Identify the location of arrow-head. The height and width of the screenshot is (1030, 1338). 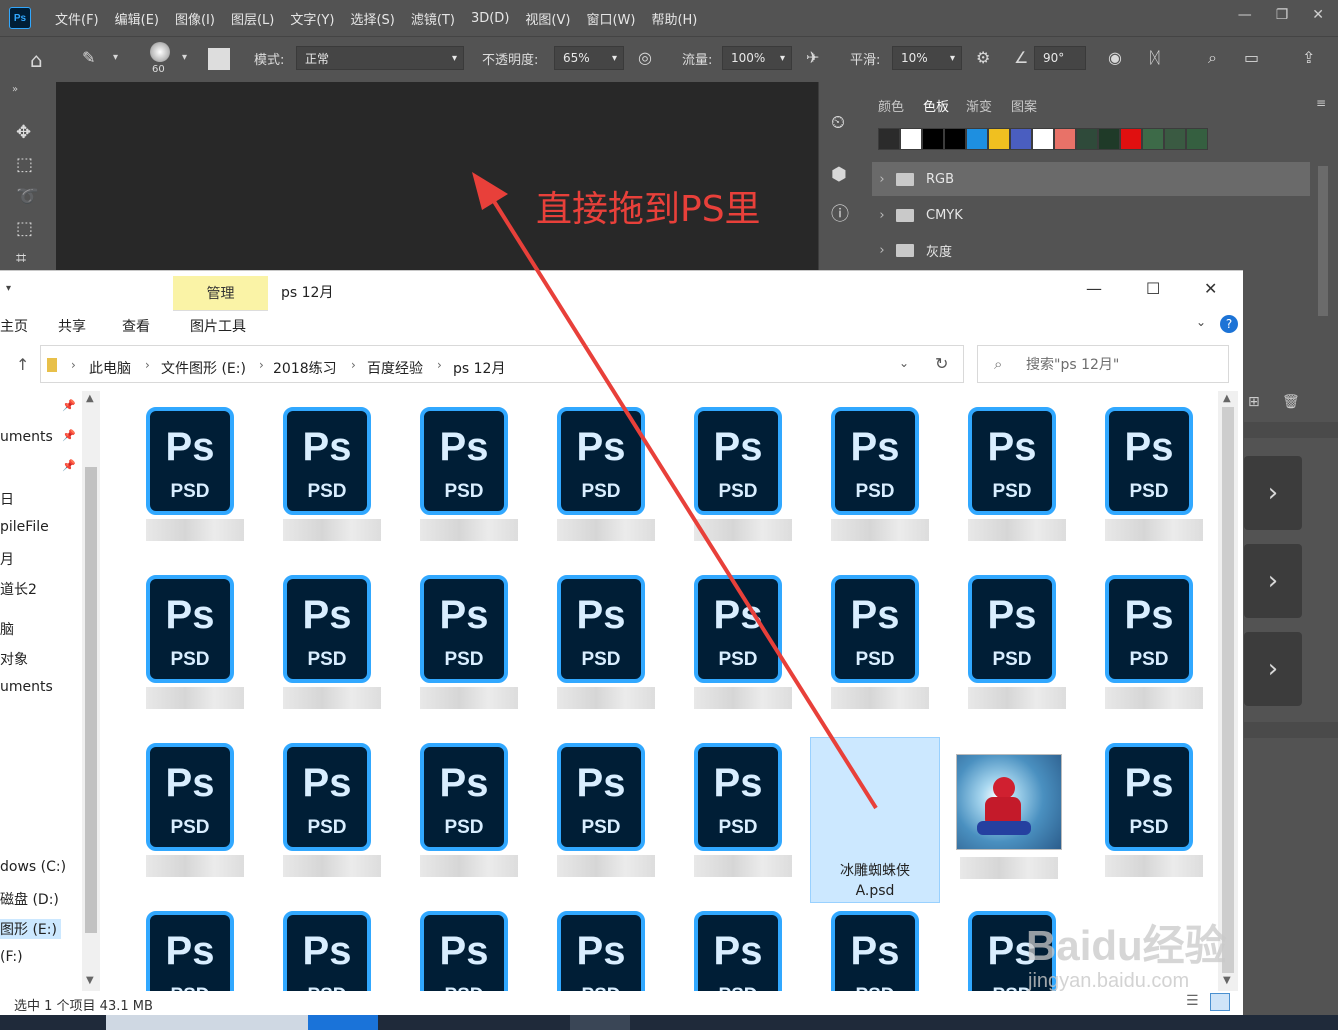
(490, 191).